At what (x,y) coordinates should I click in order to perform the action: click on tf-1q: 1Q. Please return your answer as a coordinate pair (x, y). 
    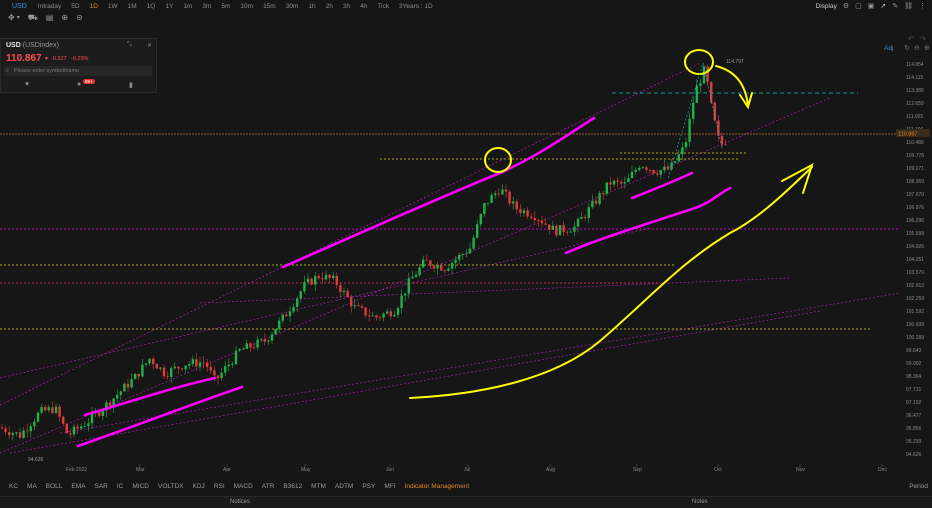
    Looking at the image, I should click on (151, 6).